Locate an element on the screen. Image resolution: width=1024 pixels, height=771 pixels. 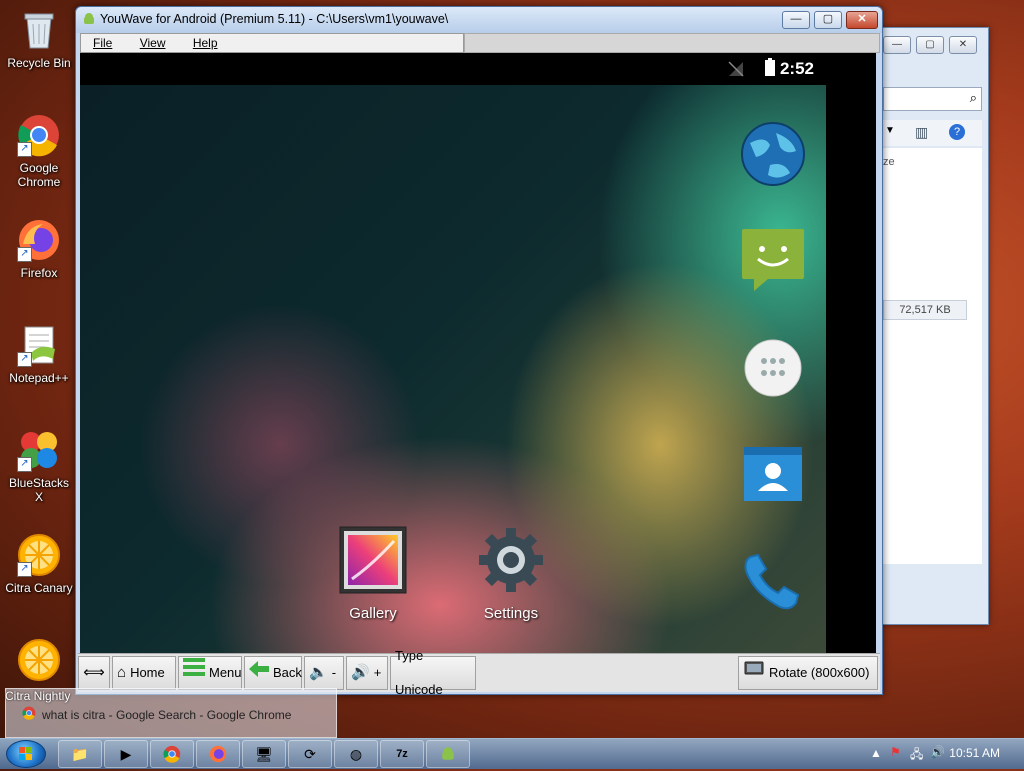
taskbar-firefox is located at coordinates (218, 754).